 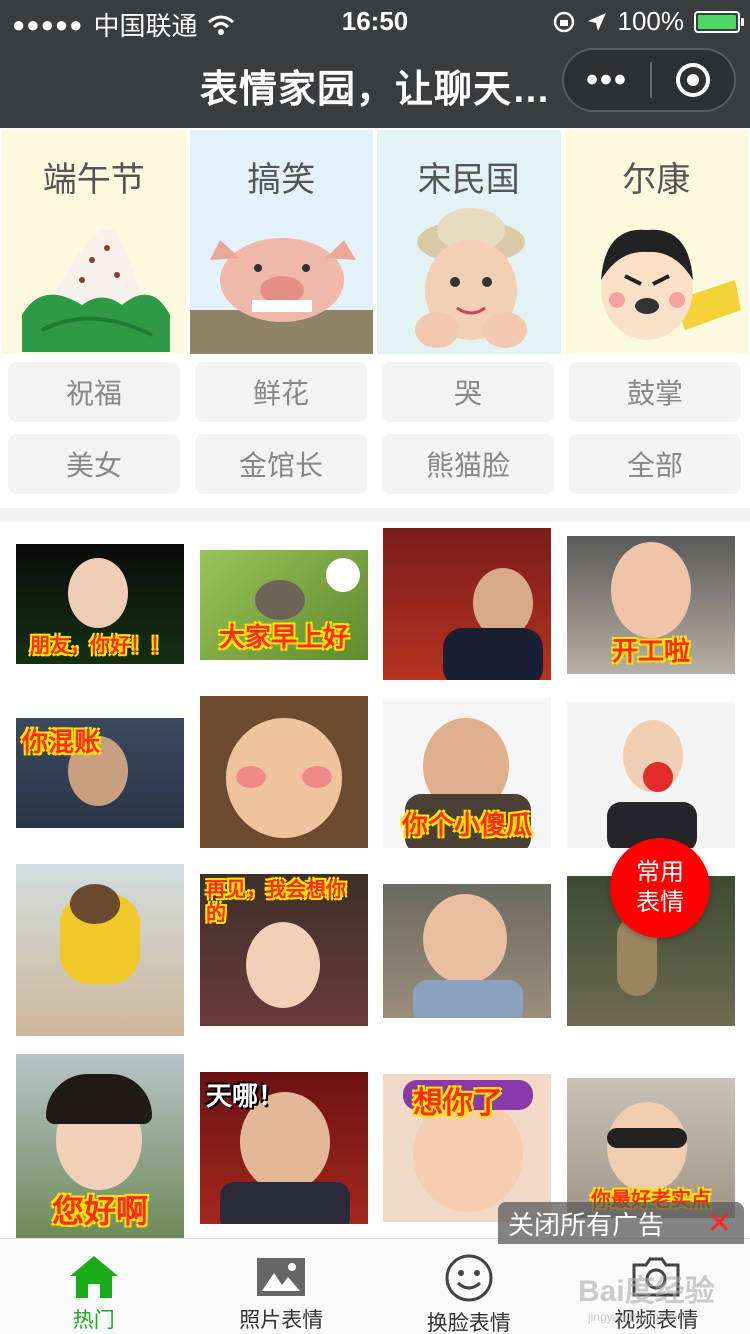 I want to click on banner-song-minguo: 宋民国, so click(x=469, y=242).